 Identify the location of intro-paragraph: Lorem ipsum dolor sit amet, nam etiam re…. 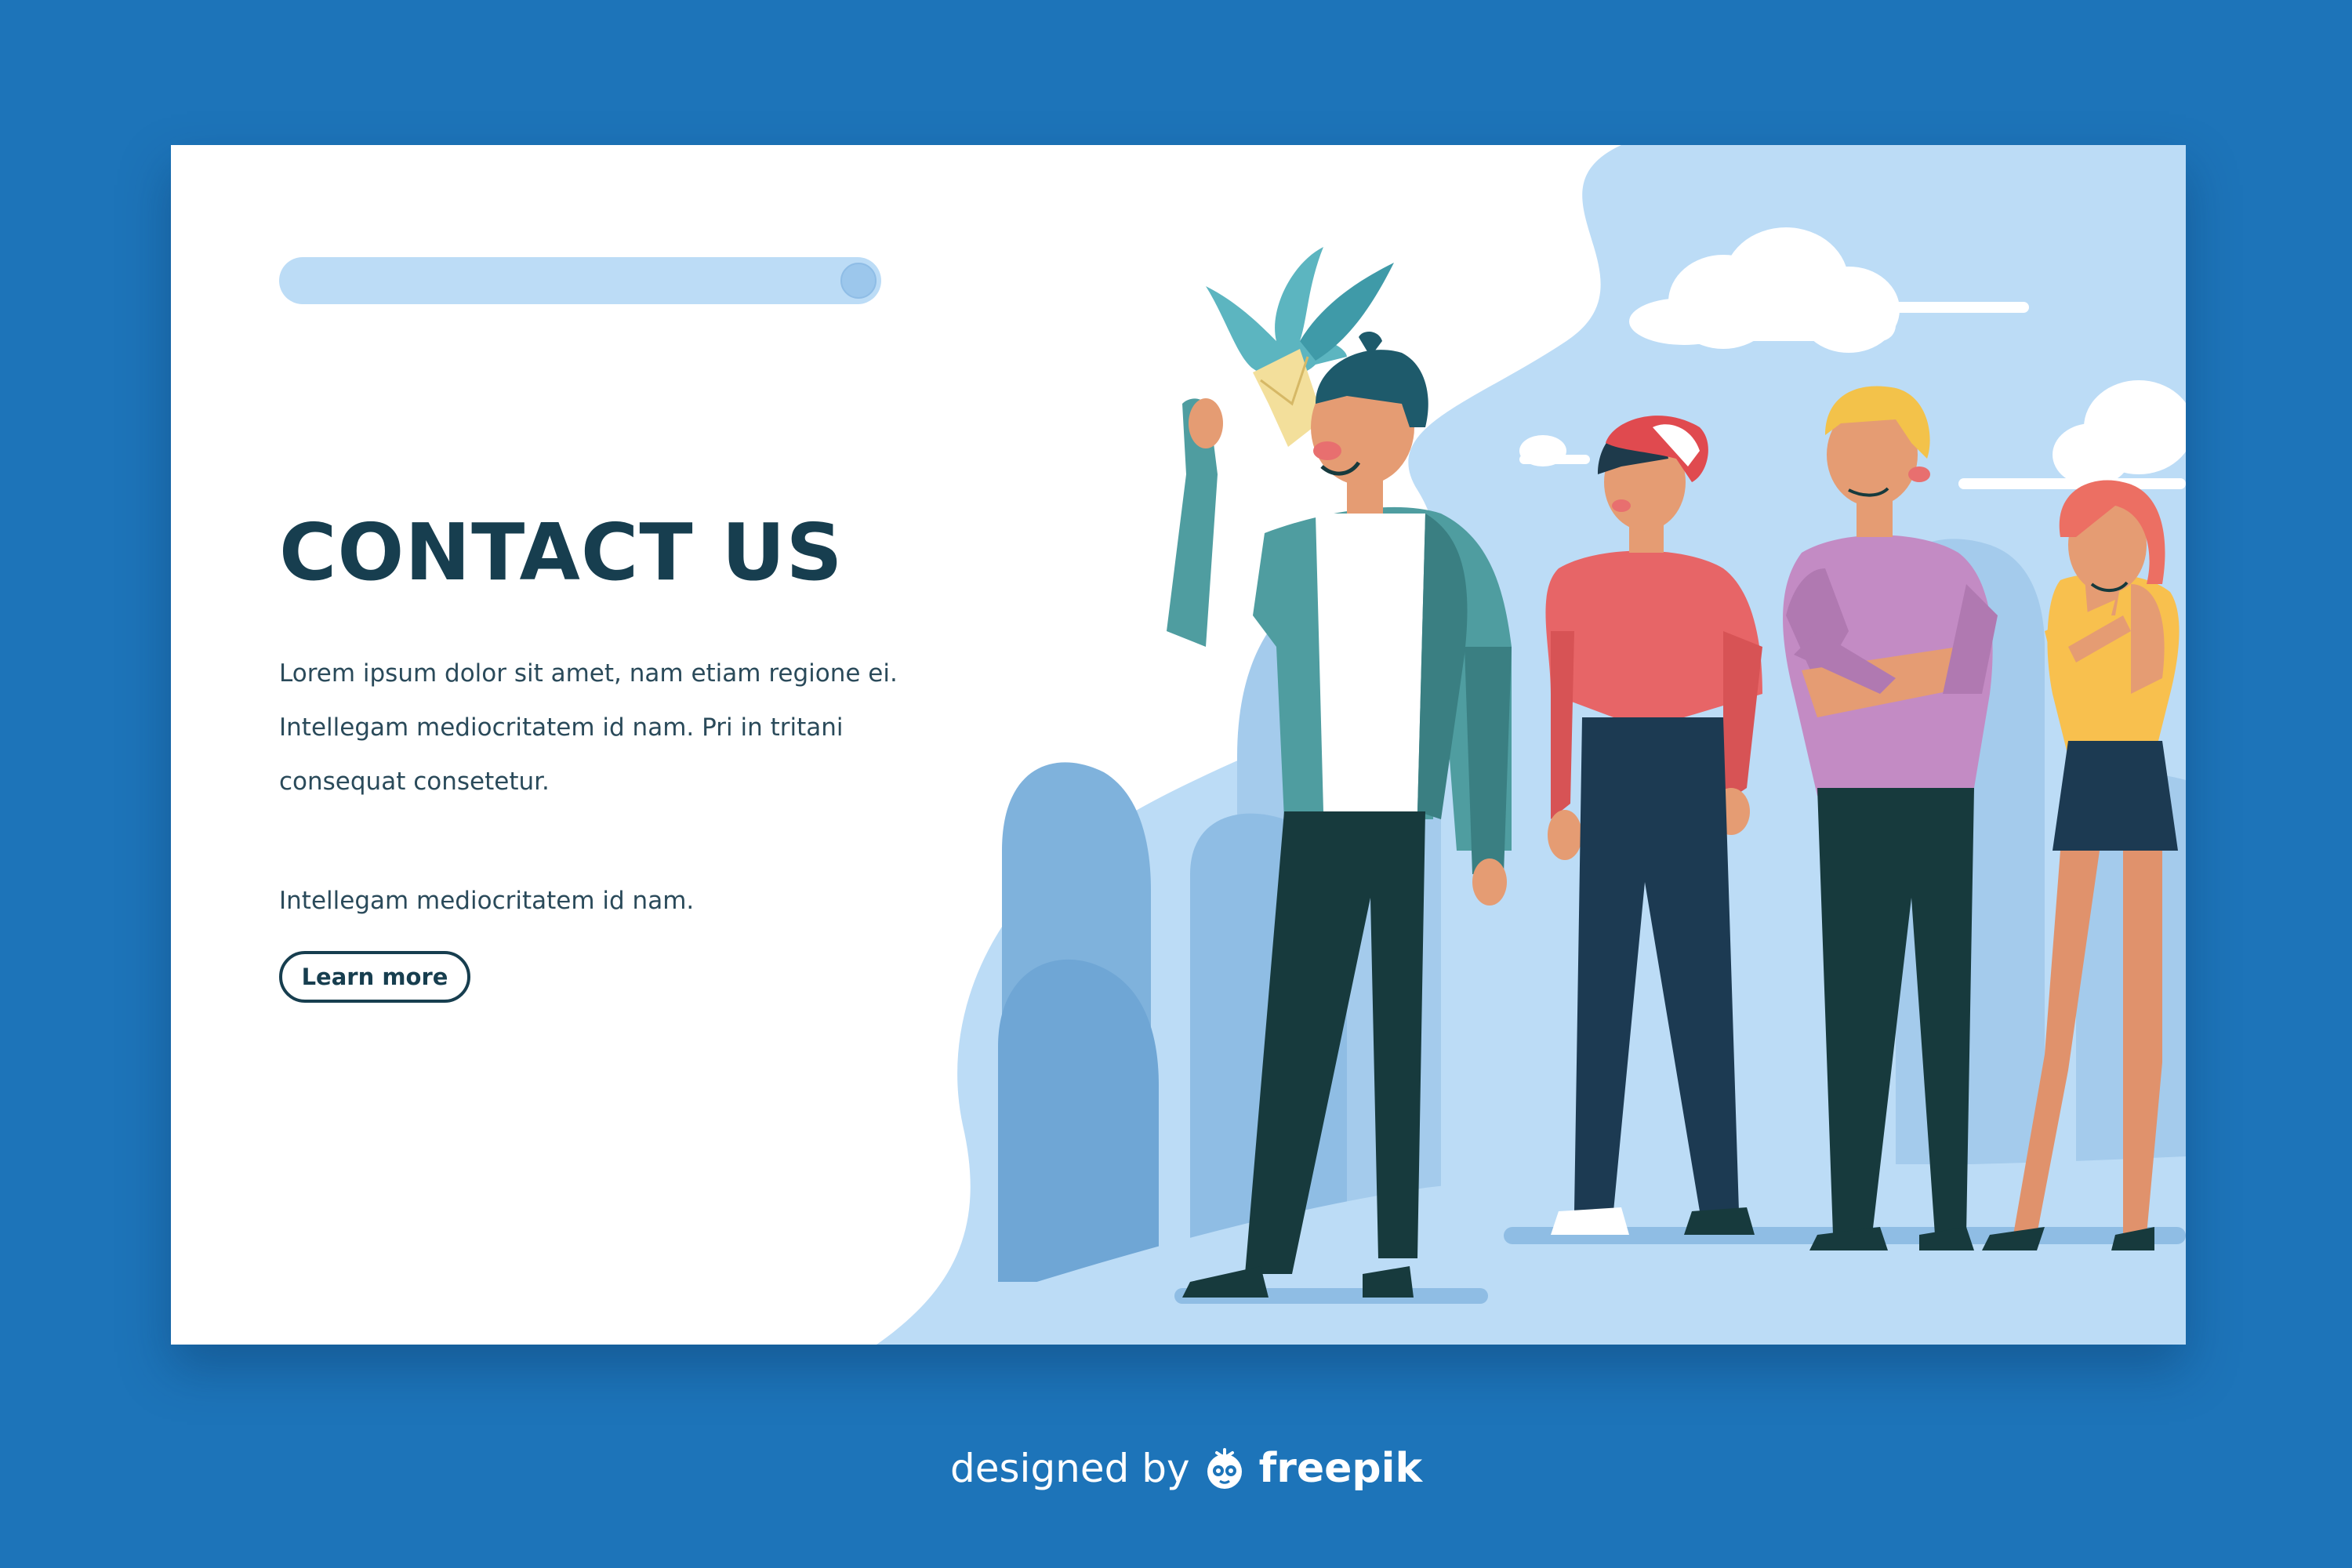
(588, 727).